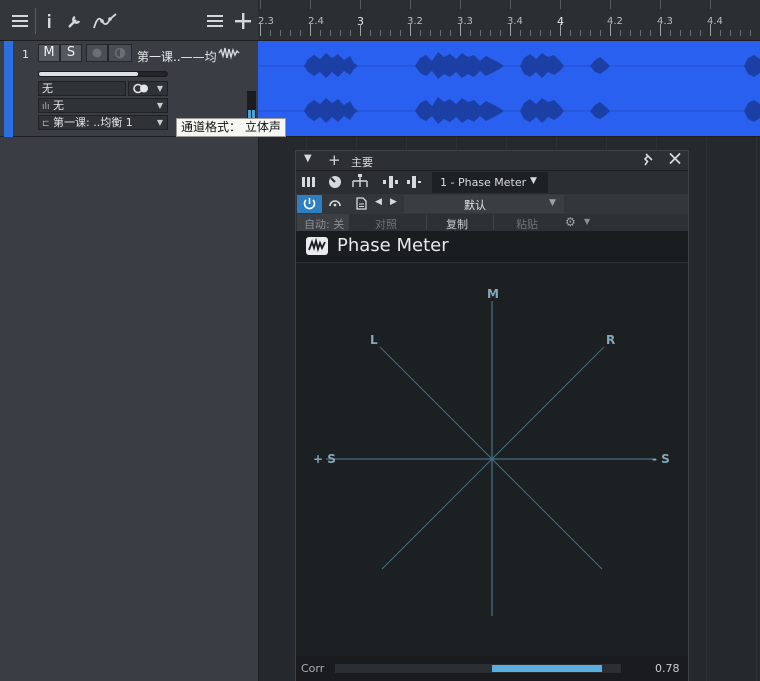  I want to click on volume-fader, so click(103, 74).